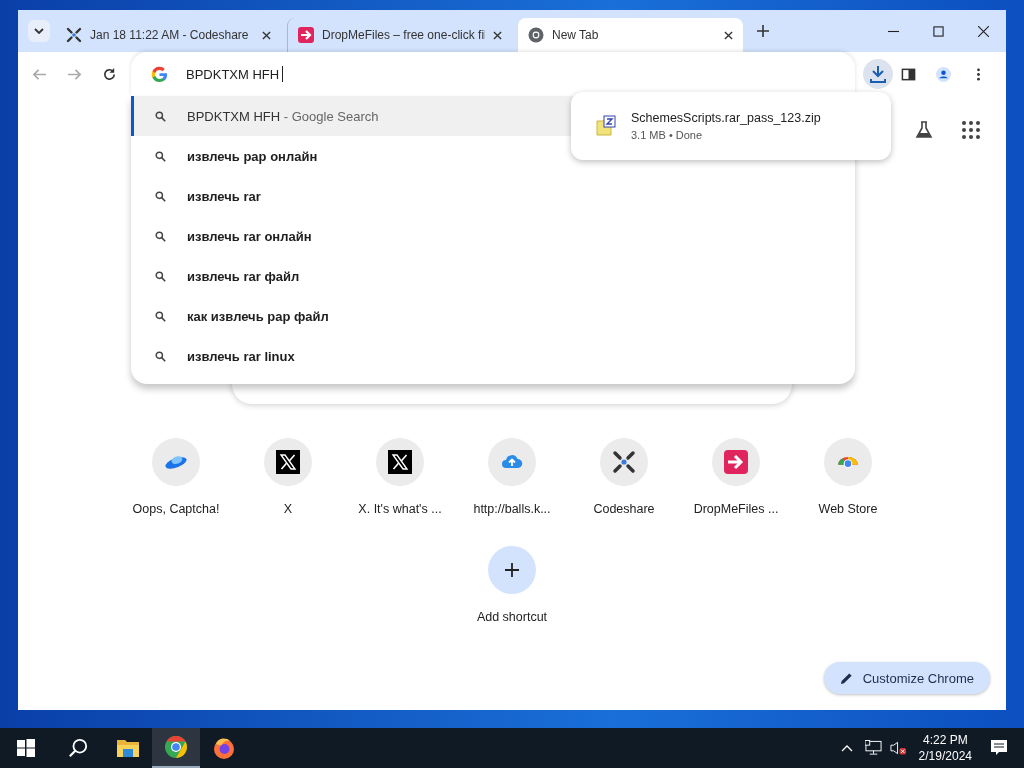 The image size is (1024, 768). What do you see at coordinates (109, 74) in the screenshot?
I see `reload-icon` at bounding box center [109, 74].